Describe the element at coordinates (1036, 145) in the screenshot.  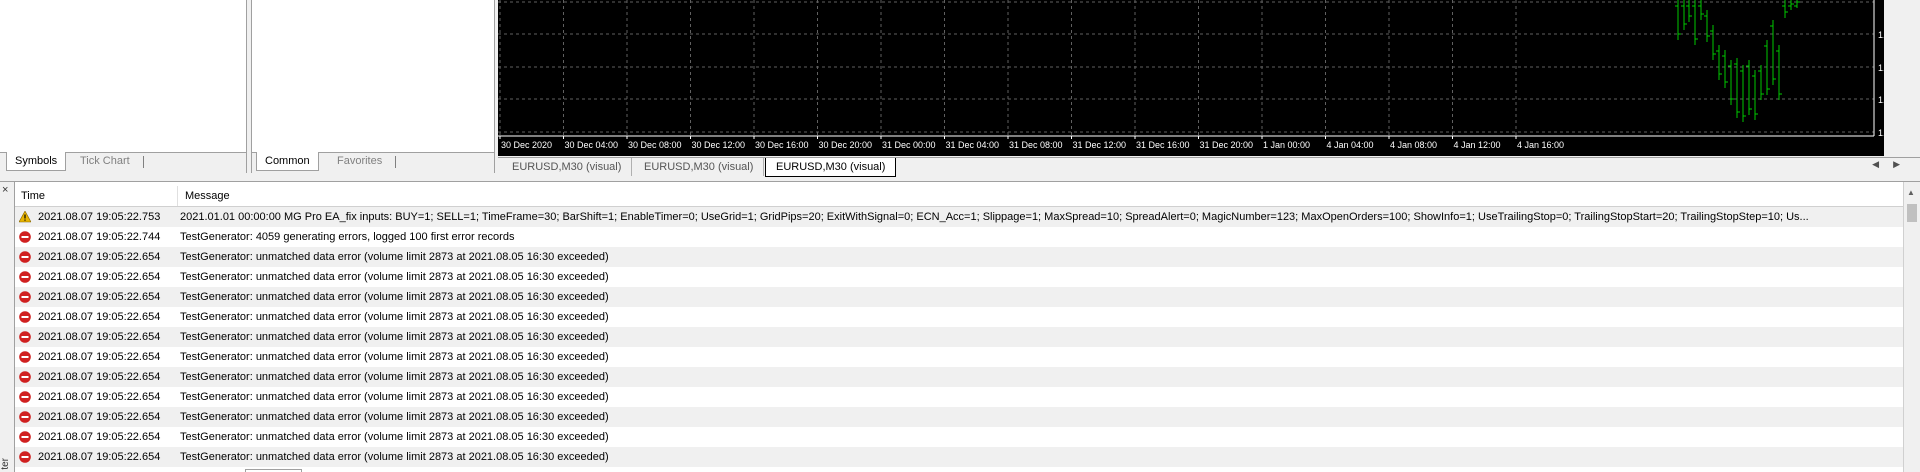
I see `time-label: 31 Dec 08:00` at that location.